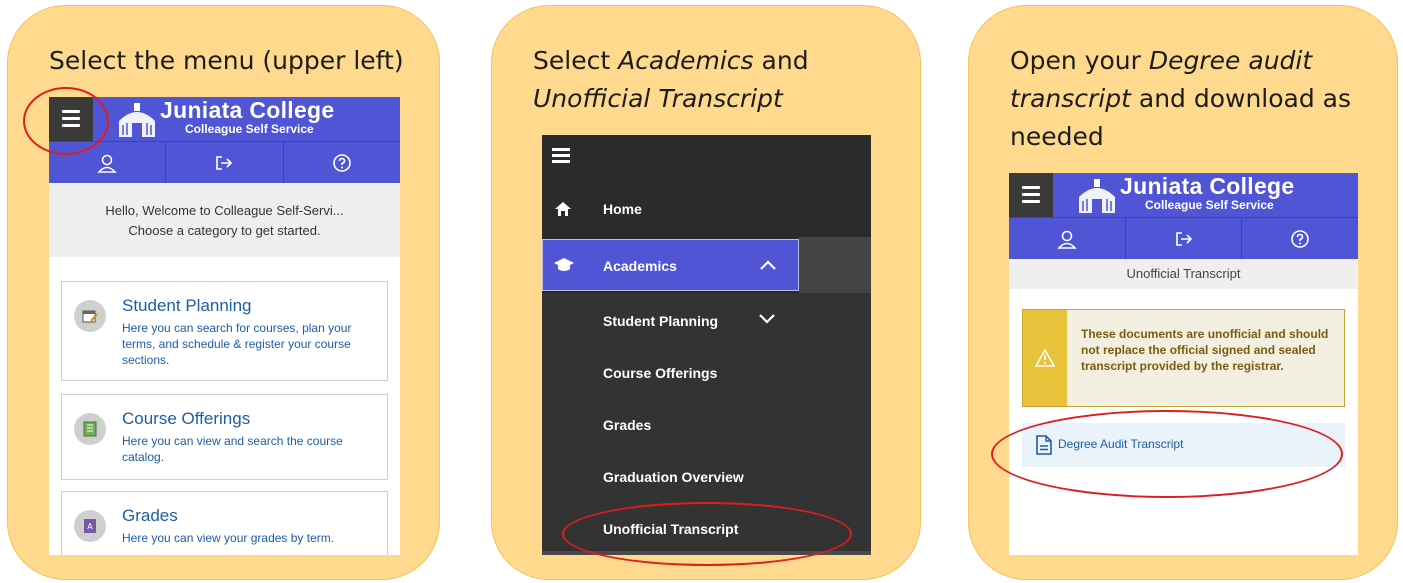  Describe the element at coordinates (706, 209) in the screenshot. I see `menu-item-home: Home` at that location.